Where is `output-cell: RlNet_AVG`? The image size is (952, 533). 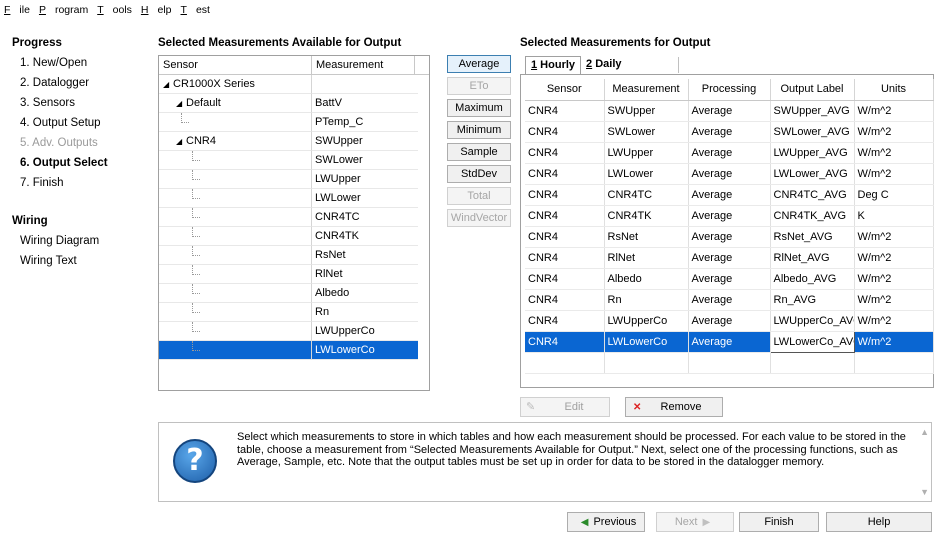
output-cell: RlNet_AVG is located at coordinates (812, 258).